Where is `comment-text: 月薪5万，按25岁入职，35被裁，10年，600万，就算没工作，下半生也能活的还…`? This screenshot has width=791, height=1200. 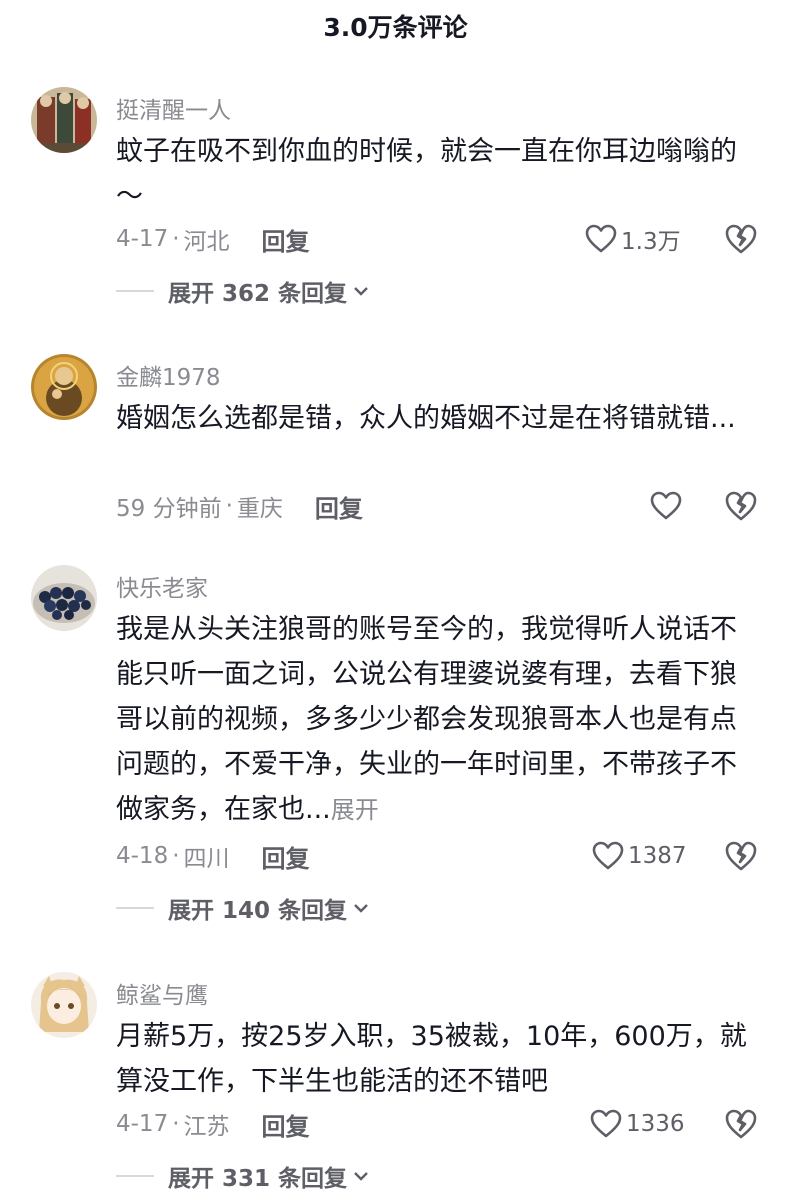 comment-text: 月薪5万，按25岁入职，35被裁，10年，600万，就算没工作，下半生也能活的还… is located at coordinates (436, 1059).